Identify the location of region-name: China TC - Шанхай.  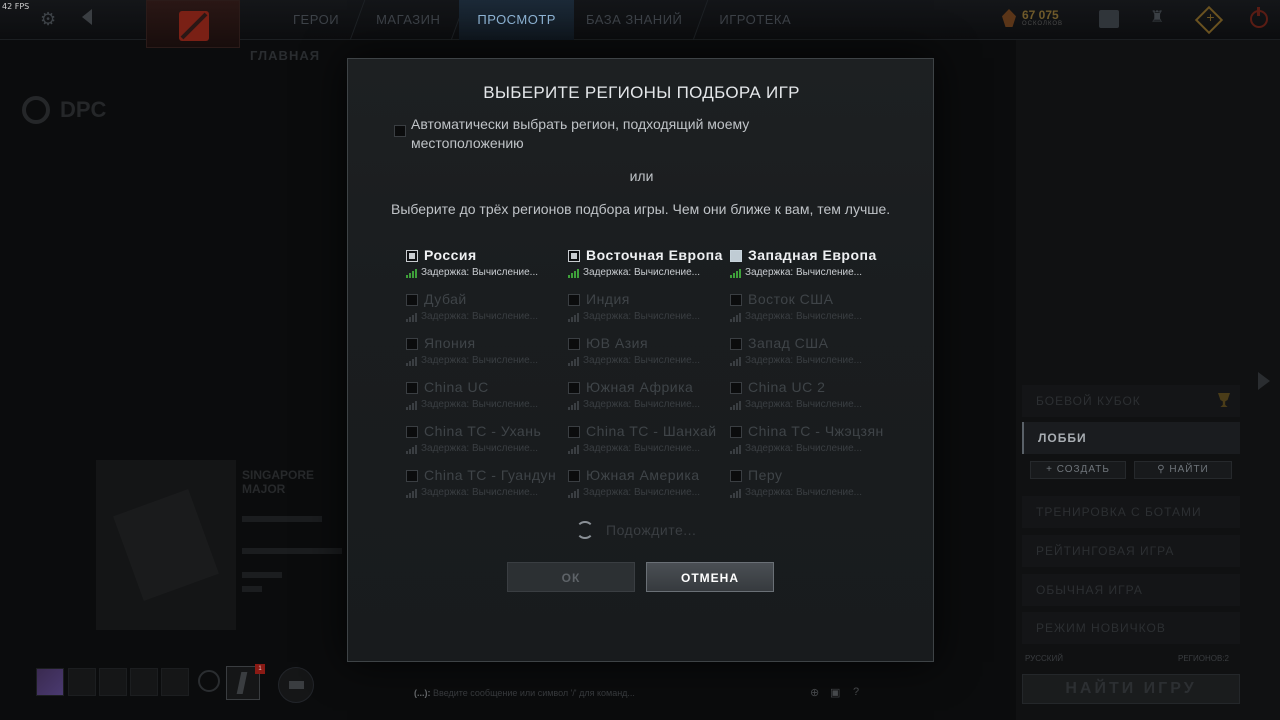
(651, 431).